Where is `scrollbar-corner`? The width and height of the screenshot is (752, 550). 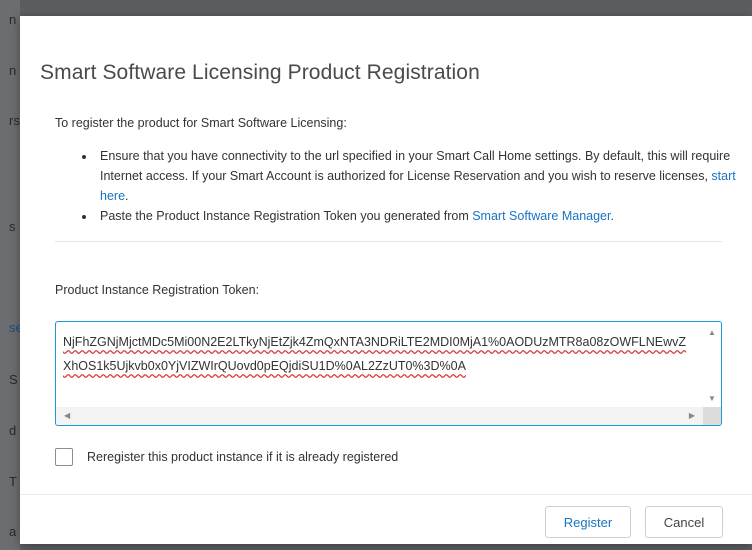
scrollbar-corner is located at coordinates (712, 416).